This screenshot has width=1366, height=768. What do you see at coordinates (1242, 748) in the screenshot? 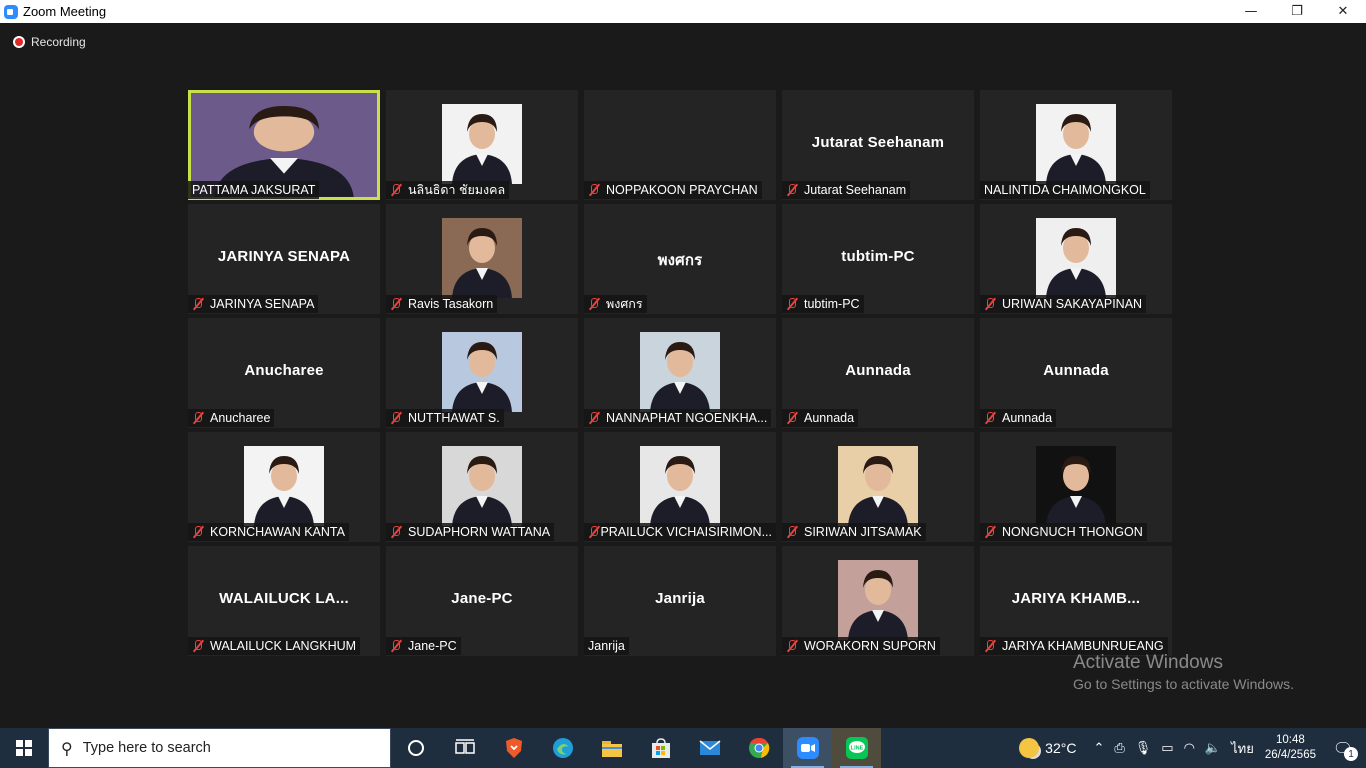
I see `input-language: ไทย` at bounding box center [1242, 748].